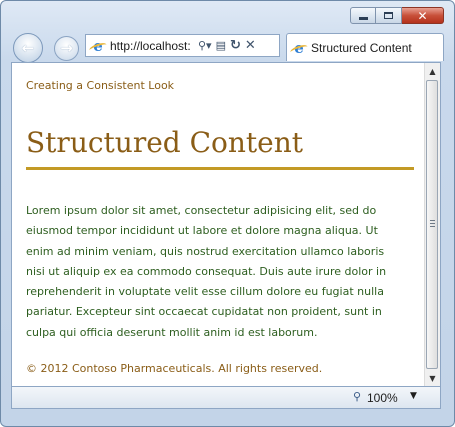 The width and height of the screenshot is (455, 427). I want to click on close-icon: ✕, so click(422, 15).